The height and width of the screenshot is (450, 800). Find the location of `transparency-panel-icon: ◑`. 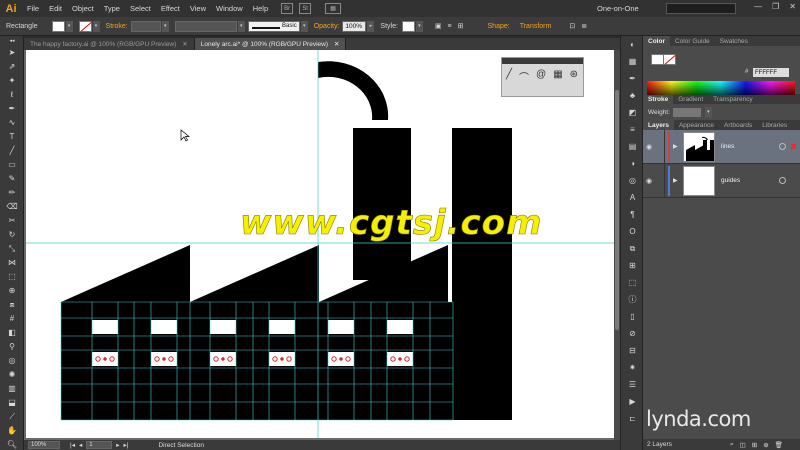

transparency-panel-icon: ◑ is located at coordinates (632, 163).